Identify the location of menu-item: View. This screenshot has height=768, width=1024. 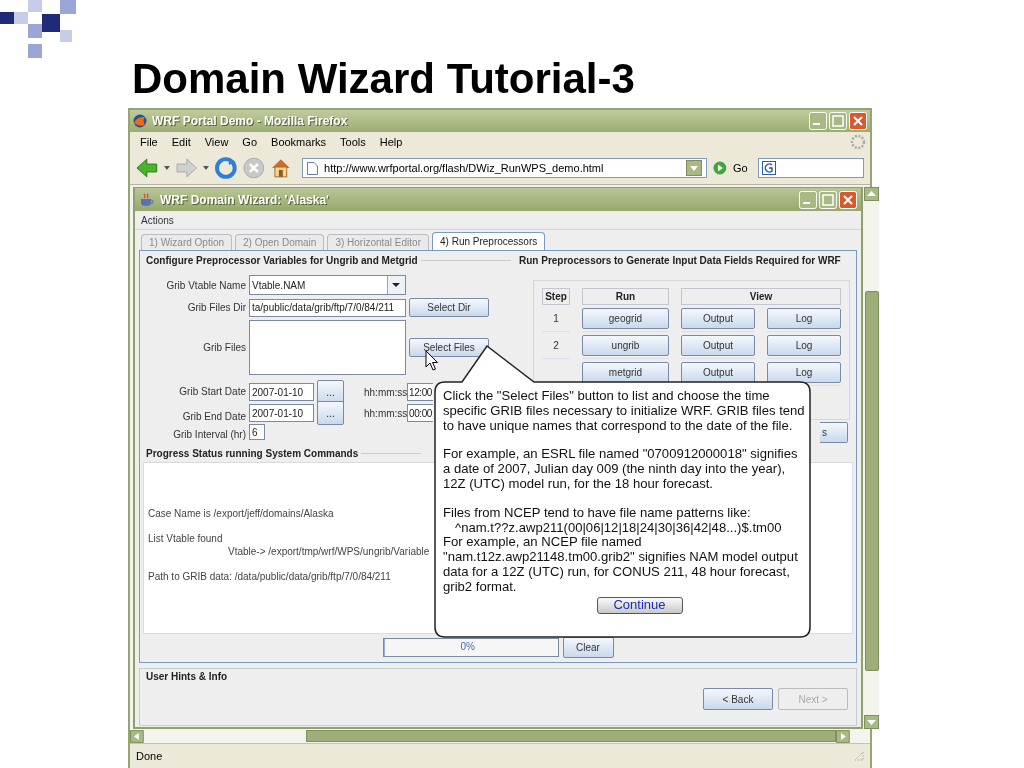
(216, 142).